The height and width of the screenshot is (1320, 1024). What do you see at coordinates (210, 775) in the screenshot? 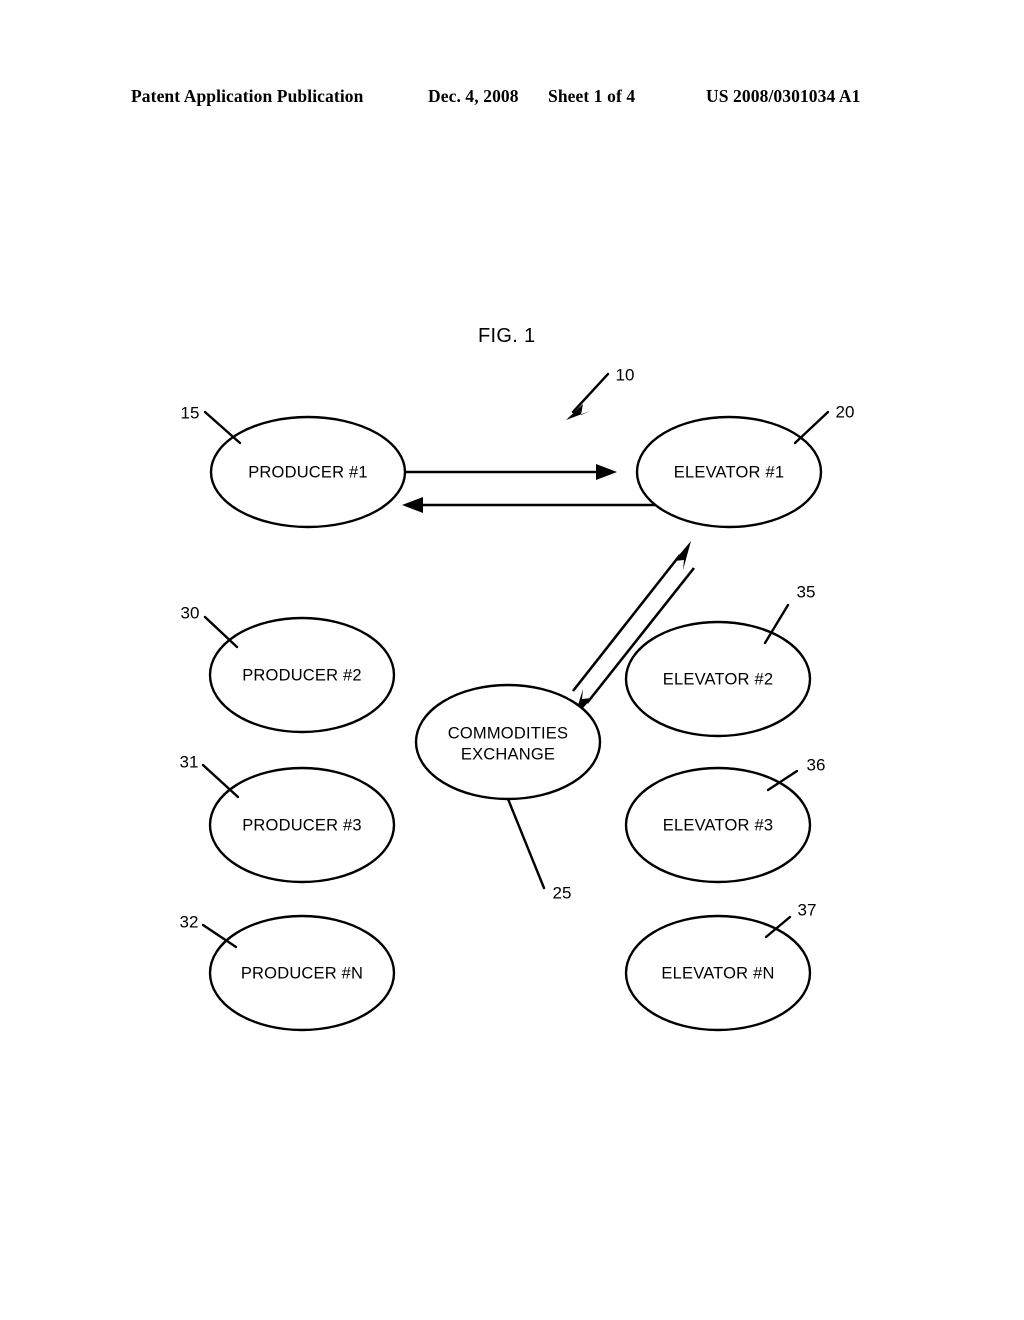
I see `lead-producer-3: 31` at bounding box center [210, 775].